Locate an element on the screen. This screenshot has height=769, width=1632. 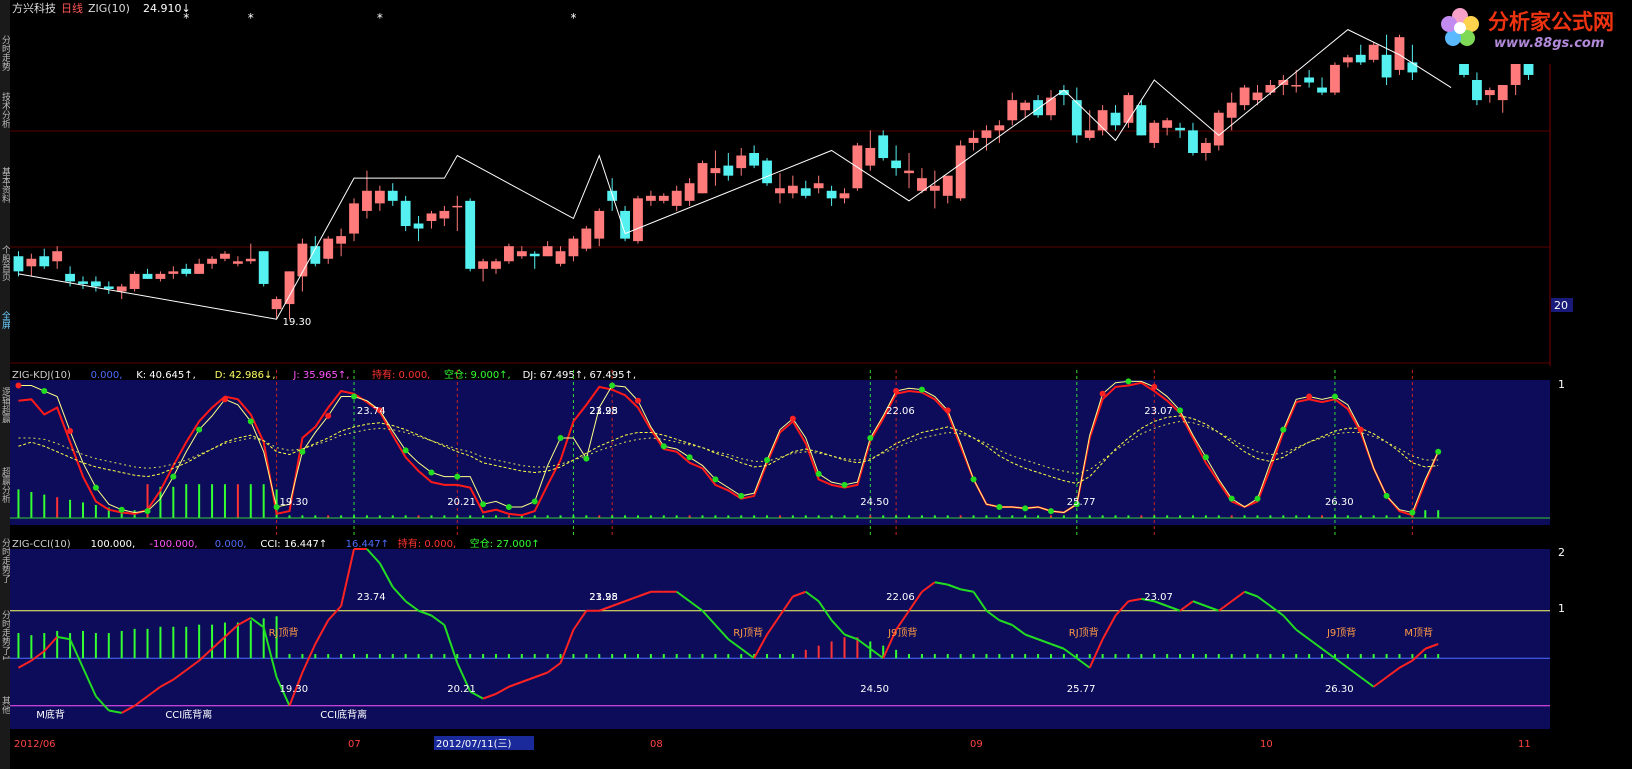
left-tab-3: 个股首页 is located at coordinates (5, 262).